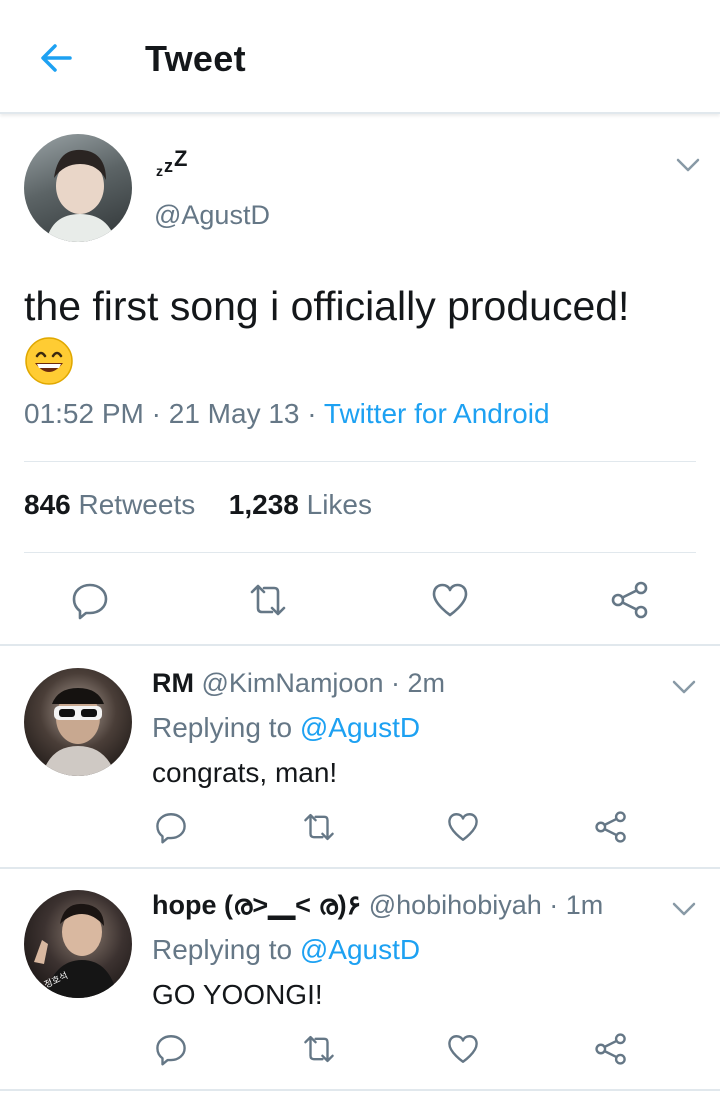 This screenshot has width=720, height=1095. Describe the element at coordinates (237, 994) in the screenshot. I see `reply-text: GO YOONGI!` at that location.